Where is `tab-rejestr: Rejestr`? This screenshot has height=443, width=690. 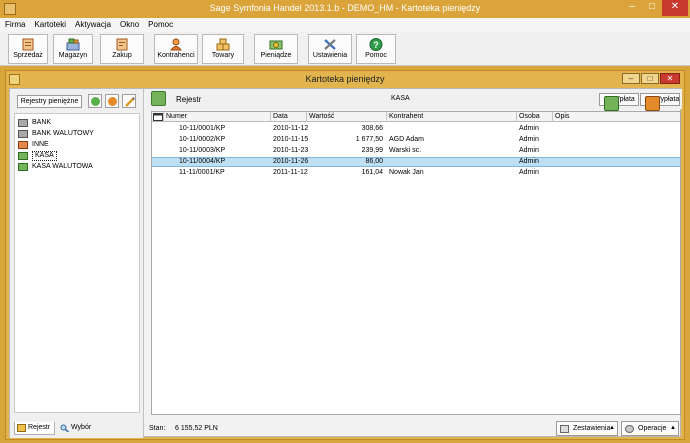
tab-rejestr: Rejestr is located at coordinates (34, 428).